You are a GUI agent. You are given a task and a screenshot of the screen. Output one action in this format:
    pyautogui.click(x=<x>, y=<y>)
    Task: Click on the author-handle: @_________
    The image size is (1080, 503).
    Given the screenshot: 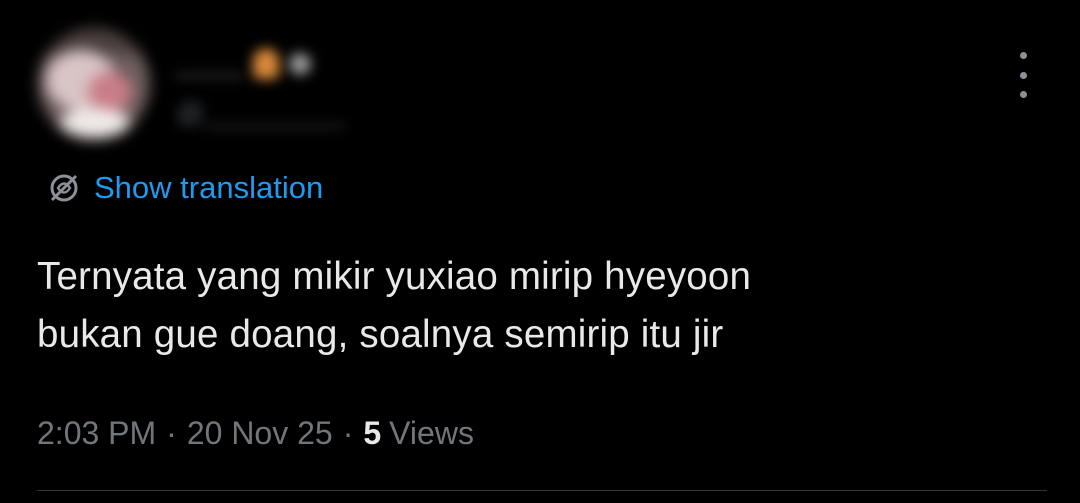 What is the action you would take?
    pyautogui.click(x=260, y=113)
    